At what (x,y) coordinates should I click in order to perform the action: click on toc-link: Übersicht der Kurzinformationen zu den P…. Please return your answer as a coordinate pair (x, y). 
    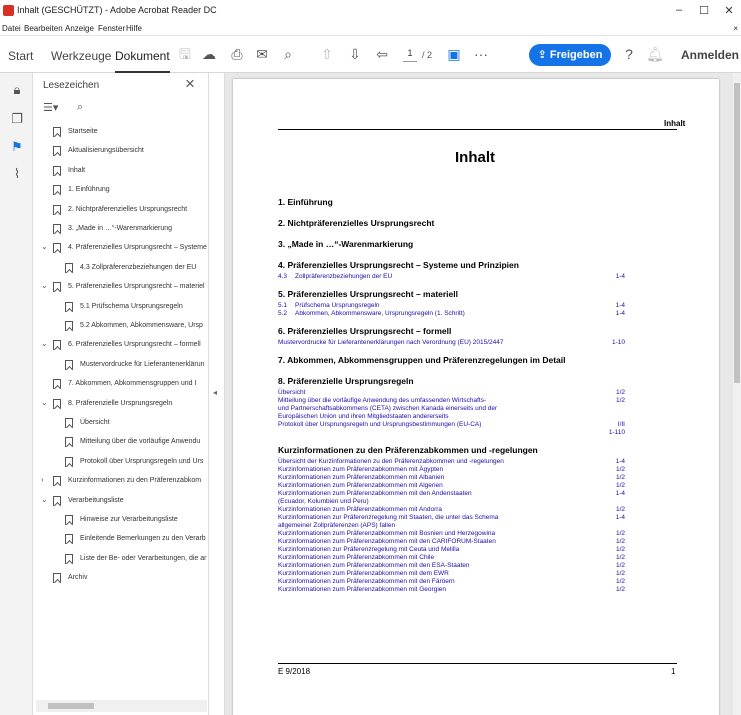
    Looking at the image, I should click on (391, 461).